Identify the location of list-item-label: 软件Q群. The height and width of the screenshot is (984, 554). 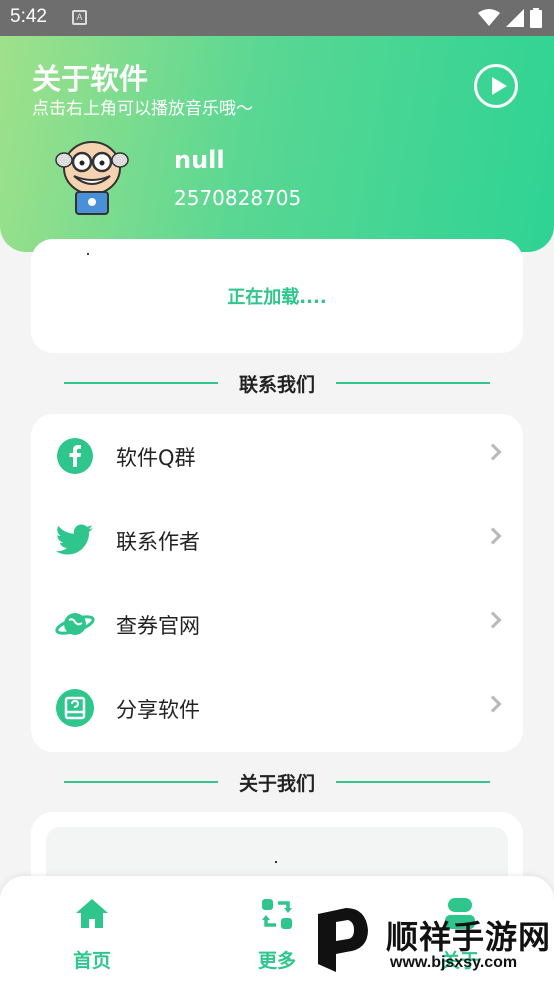
(156, 458).